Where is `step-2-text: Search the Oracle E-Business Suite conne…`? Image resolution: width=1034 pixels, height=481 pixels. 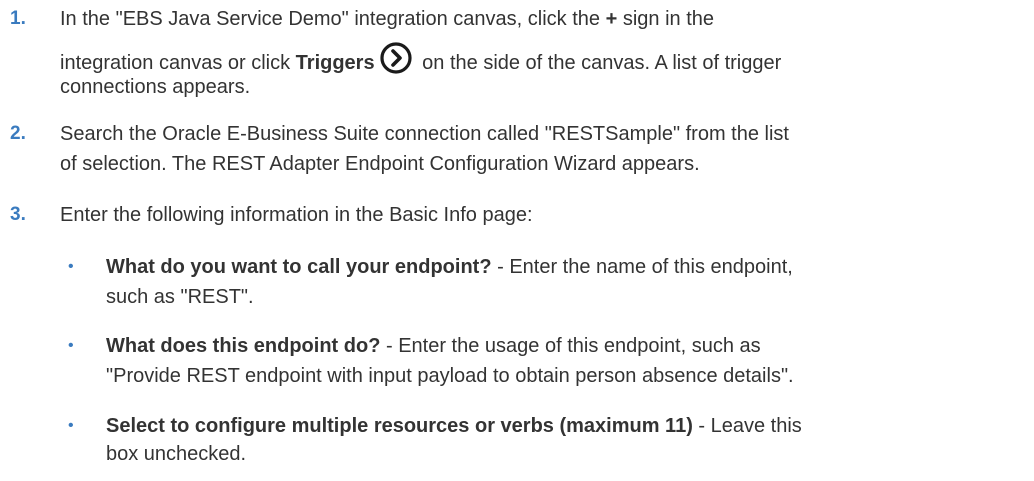 step-2-text: Search the Oracle E-Business Suite conne… is located at coordinates (424, 134).